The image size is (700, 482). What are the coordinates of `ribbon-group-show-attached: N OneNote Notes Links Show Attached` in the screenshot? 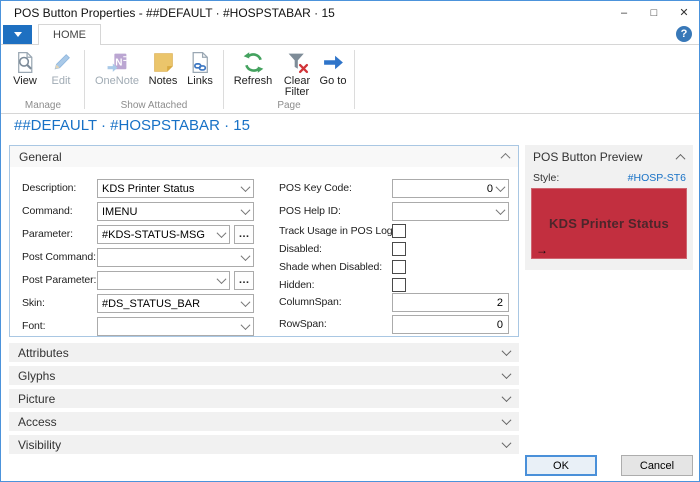 It's located at (154, 79).